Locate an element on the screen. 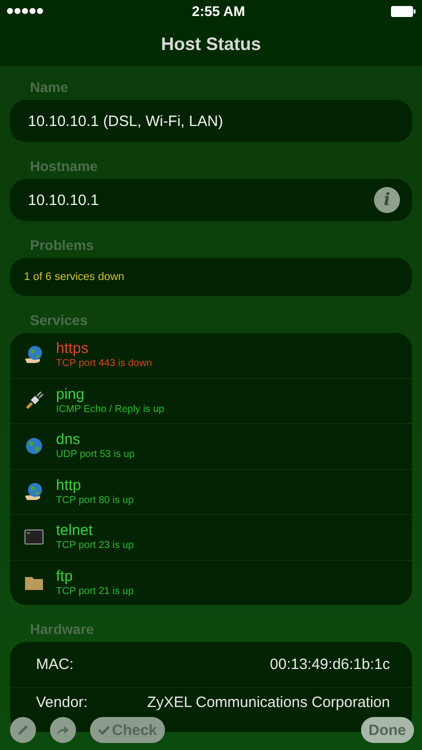  service-detail: ICMP Echo / Reply is up is located at coordinates (110, 409).